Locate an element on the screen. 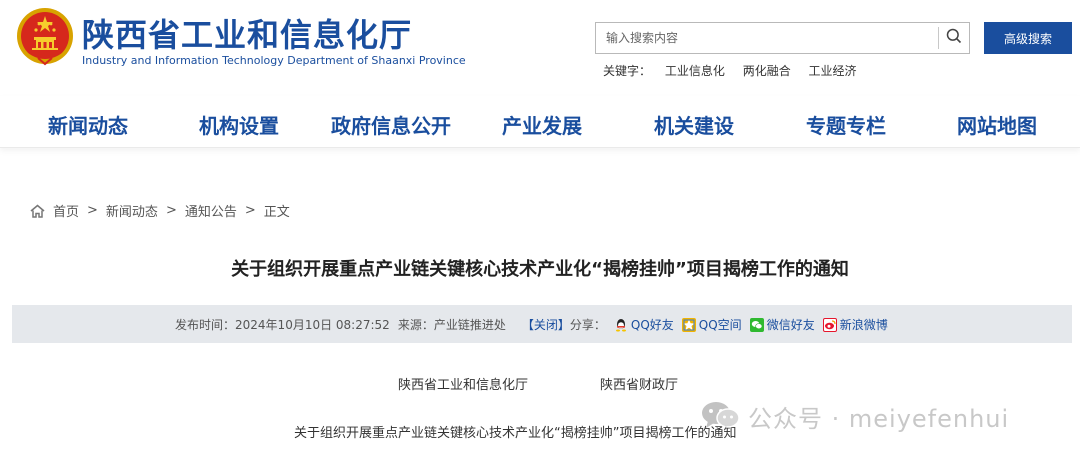  weibo-icon is located at coordinates (829, 324).